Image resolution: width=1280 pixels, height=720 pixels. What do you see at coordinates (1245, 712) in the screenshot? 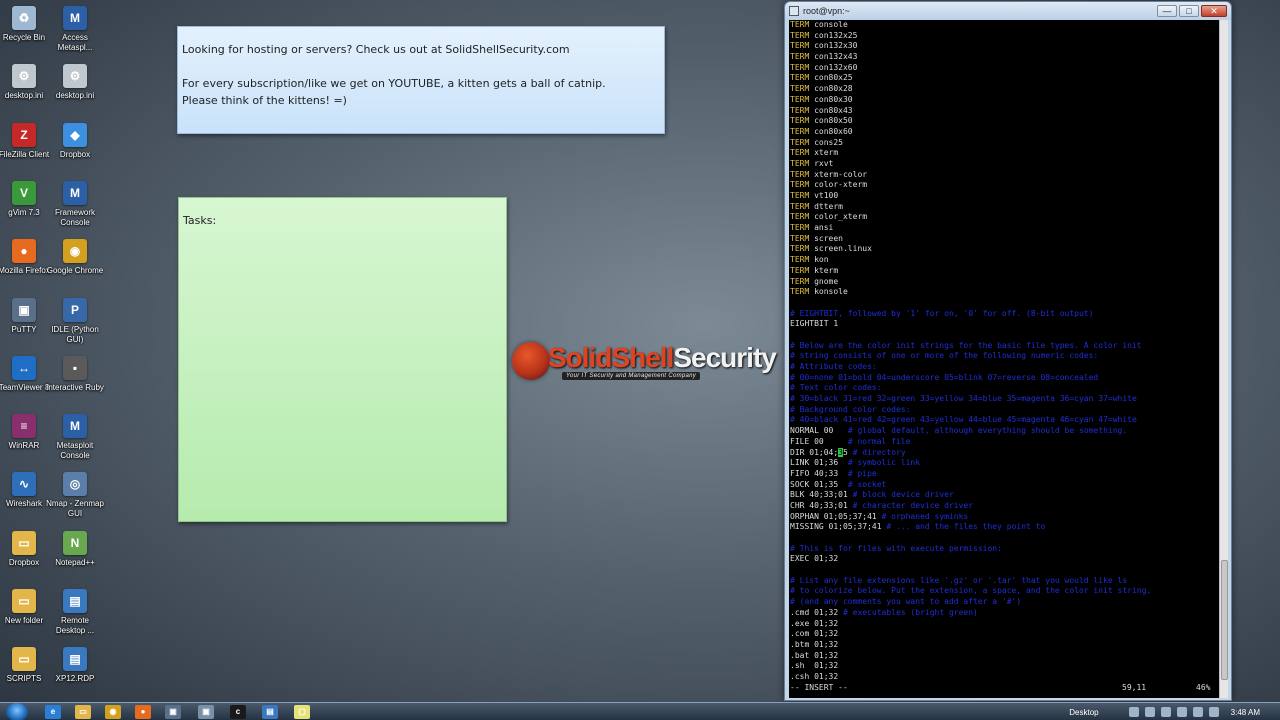
I see `taskbar-clock: 3:48 AM` at bounding box center [1245, 712].